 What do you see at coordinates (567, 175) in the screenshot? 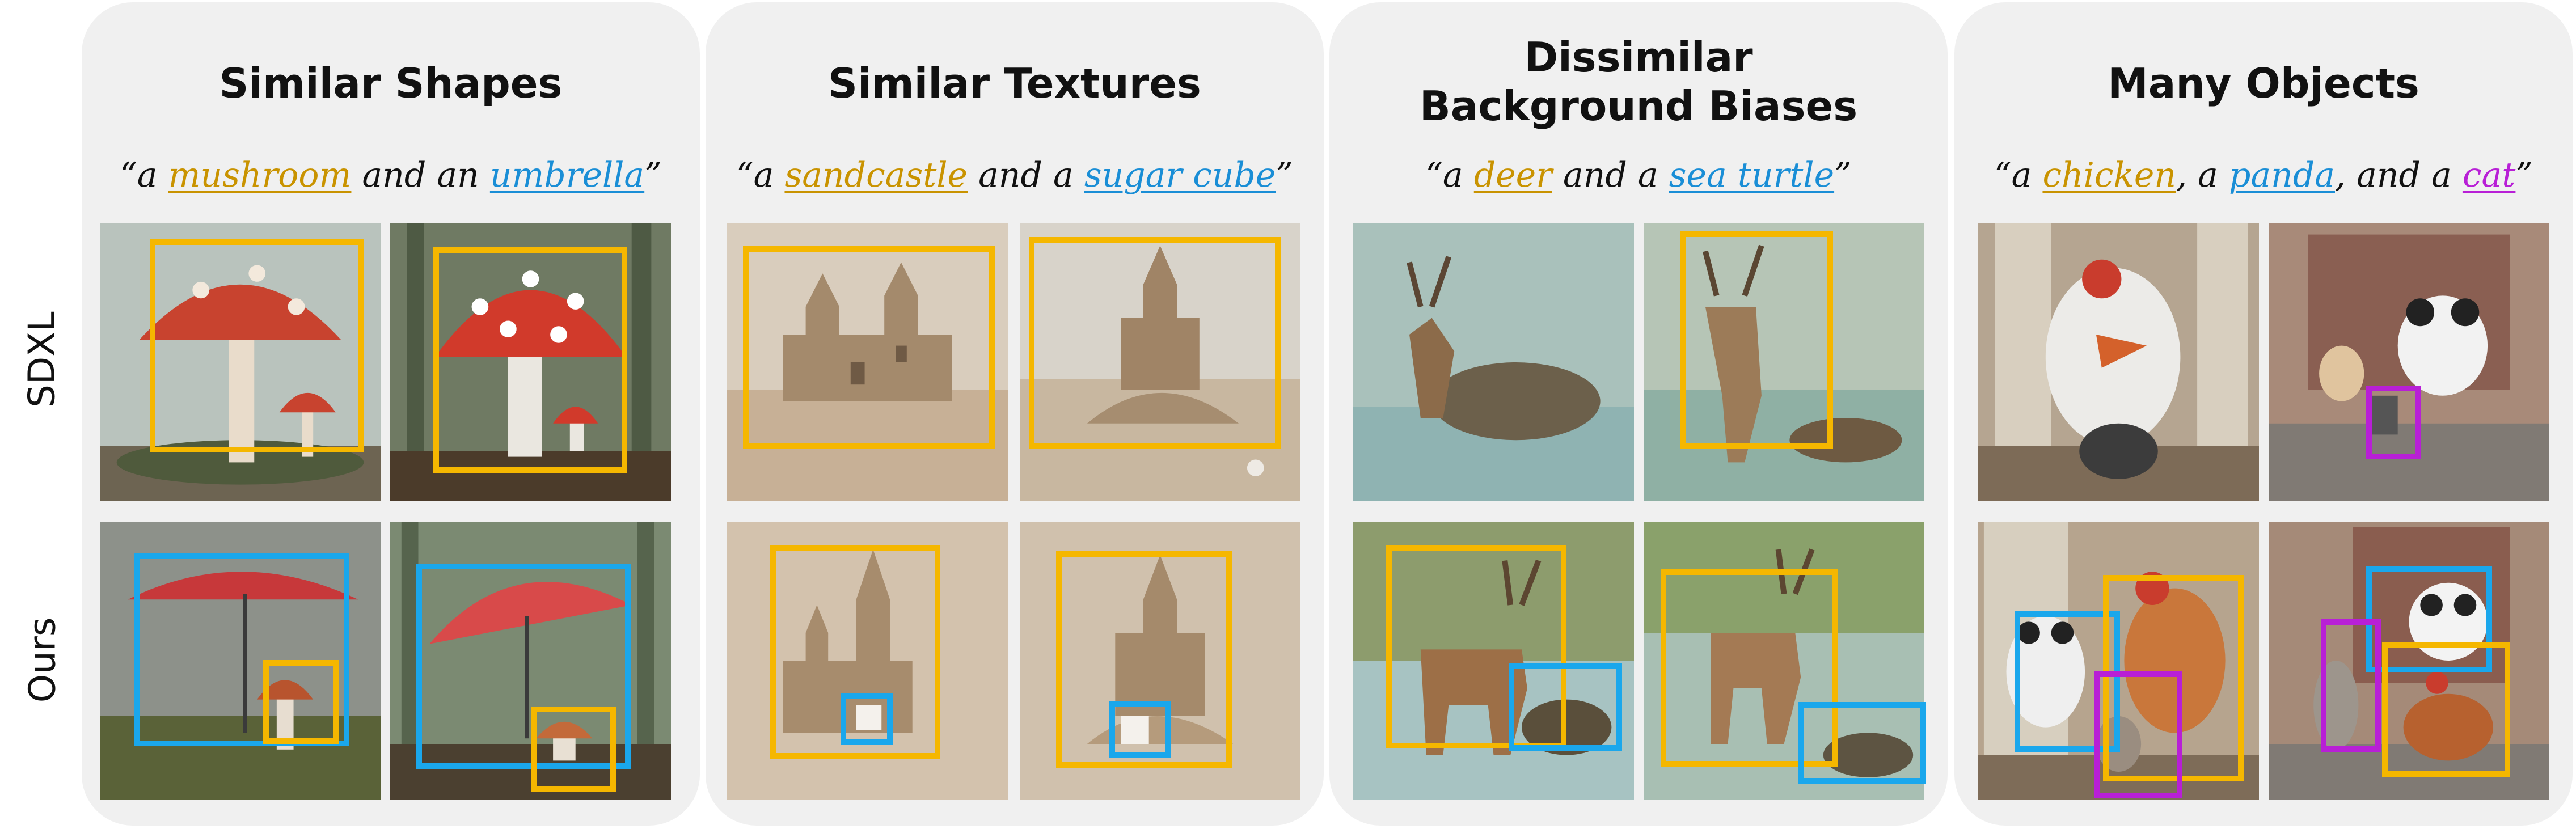
I see `object-word-2: umbrella` at bounding box center [567, 175].